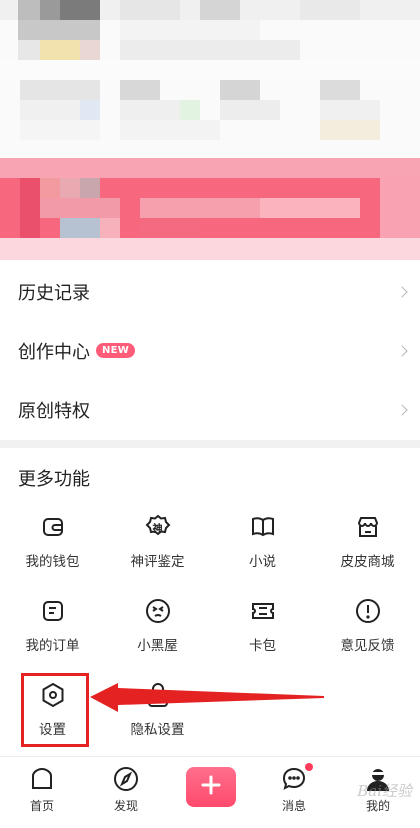 The width and height of the screenshot is (420, 828). What do you see at coordinates (116, 350) in the screenshot?
I see `new-badge: NEW` at bounding box center [116, 350].